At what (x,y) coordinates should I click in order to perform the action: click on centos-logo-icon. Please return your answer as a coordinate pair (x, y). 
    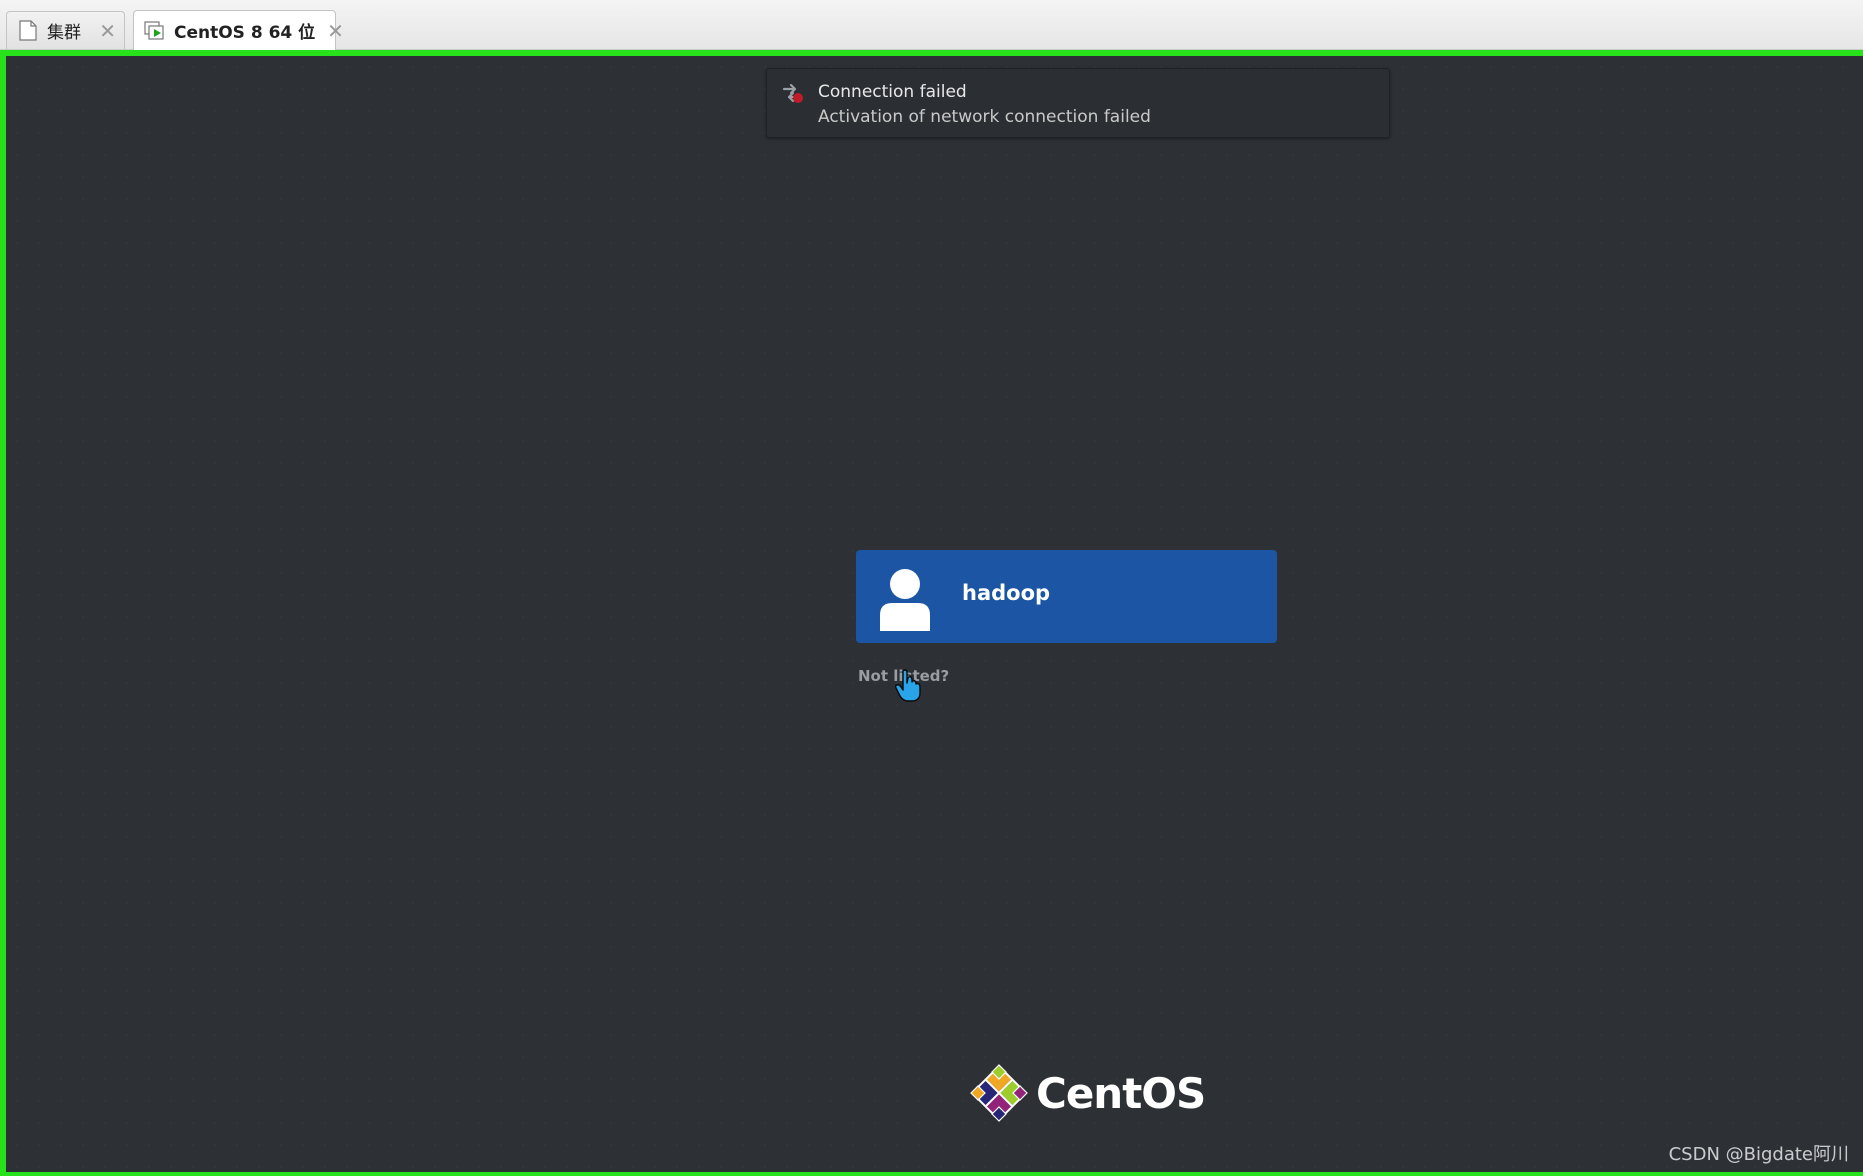
    Looking at the image, I should click on (999, 1093).